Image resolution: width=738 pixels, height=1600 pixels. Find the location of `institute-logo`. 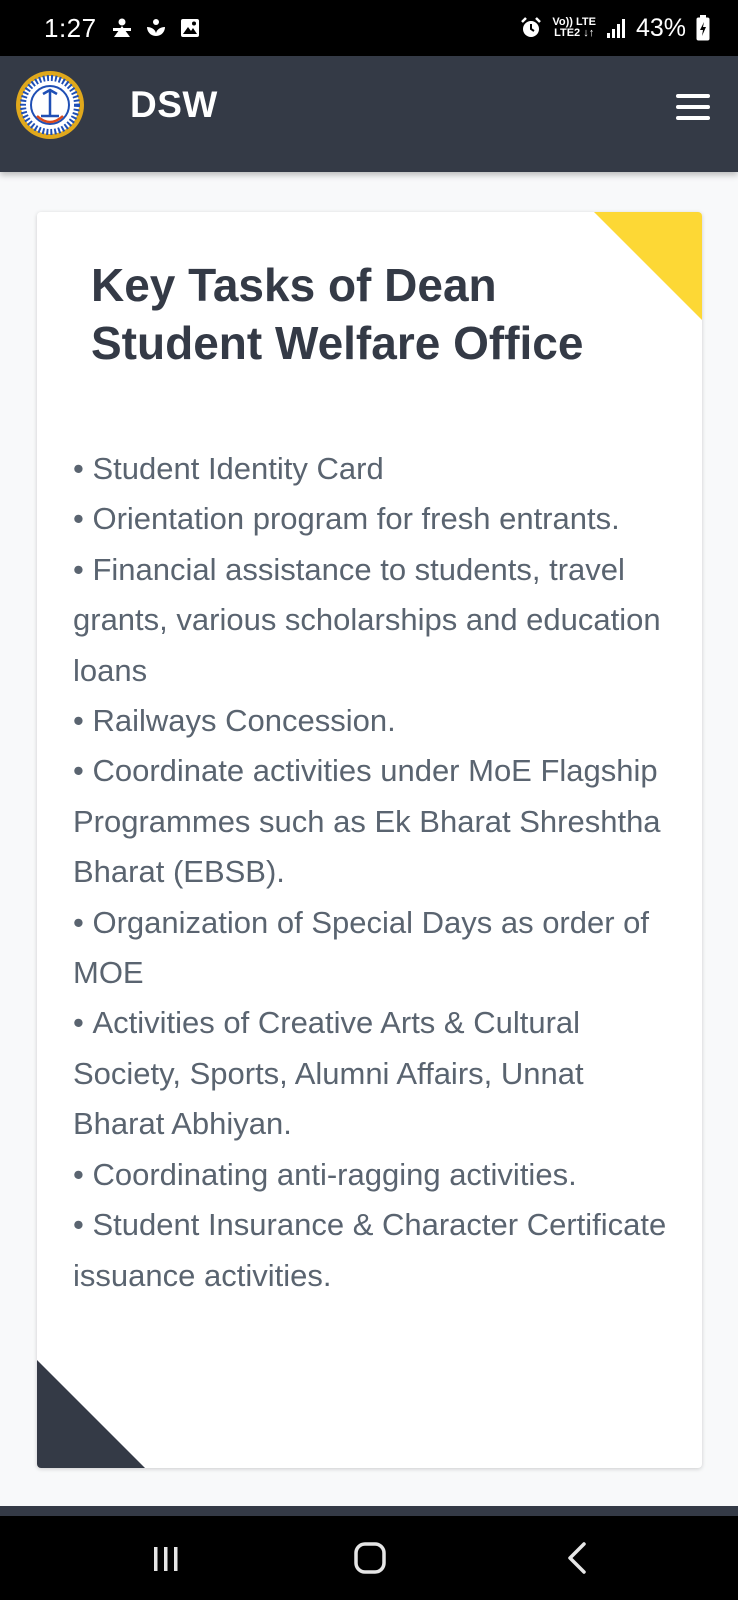

institute-logo is located at coordinates (50, 105).